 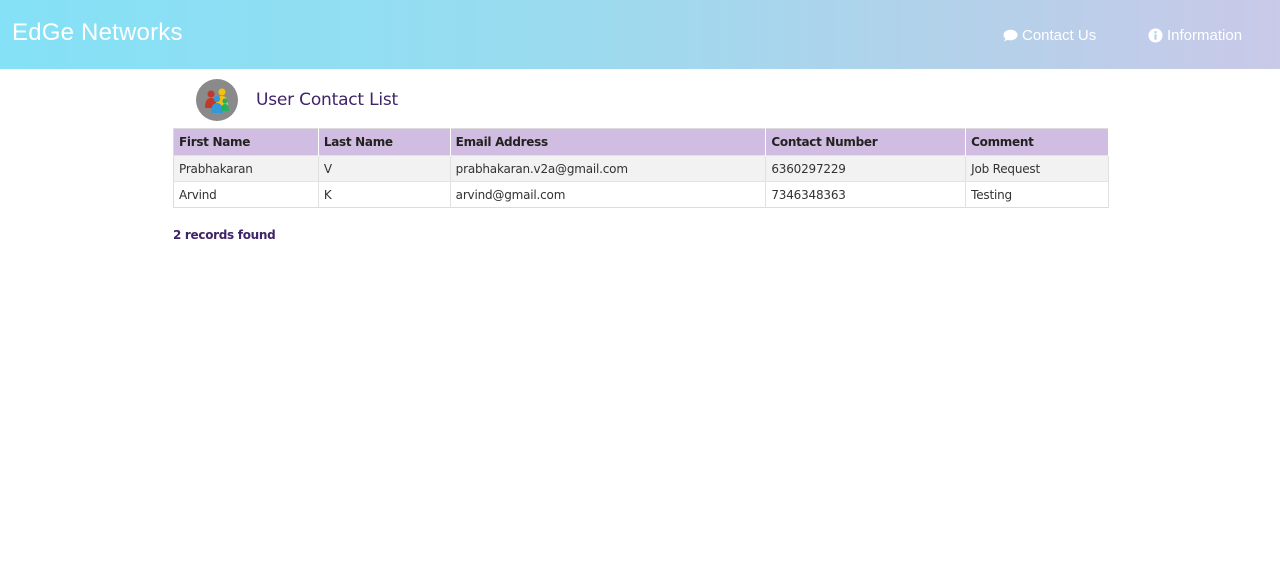 I want to click on users-group-icon, so click(x=217, y=100).